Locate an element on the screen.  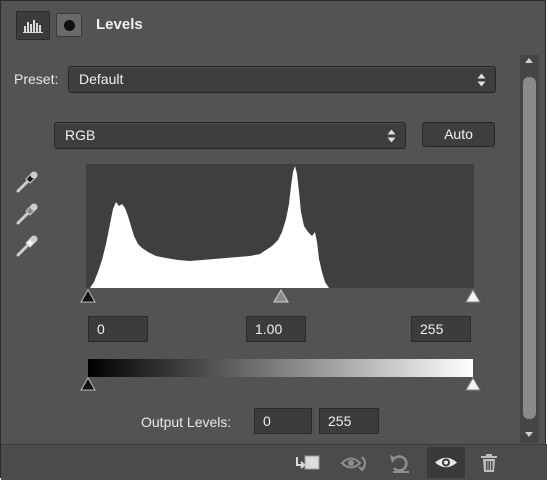
white-point-eyedropper-icon is located at coordinates (27, 246).